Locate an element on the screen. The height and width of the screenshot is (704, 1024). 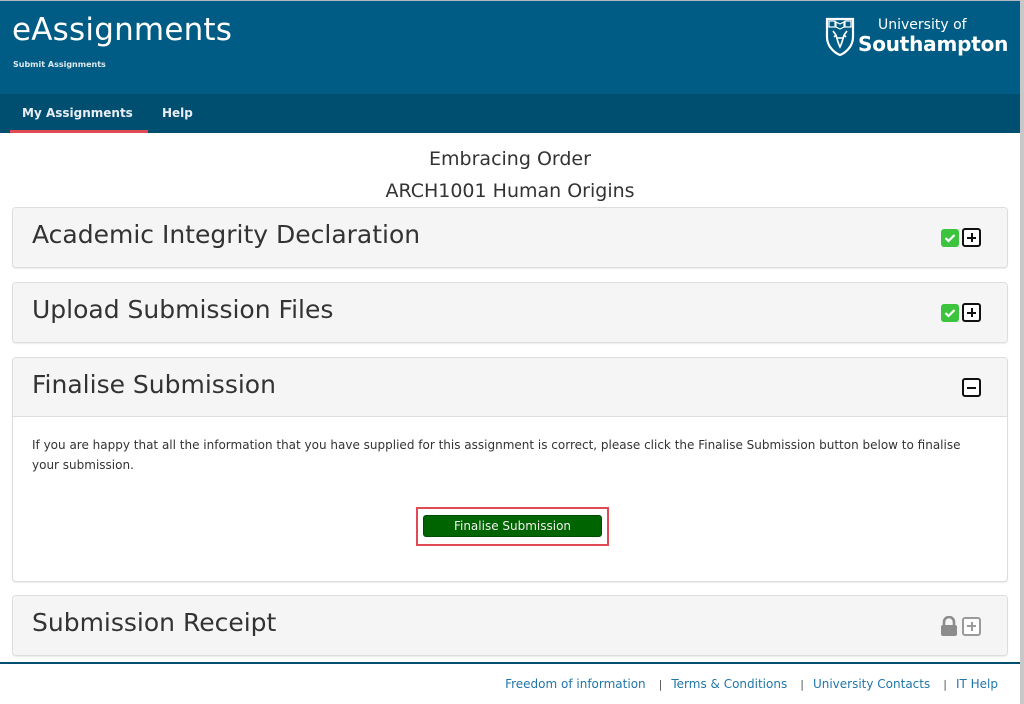
app-title: eAssignments is located at coordinates (122, 30).